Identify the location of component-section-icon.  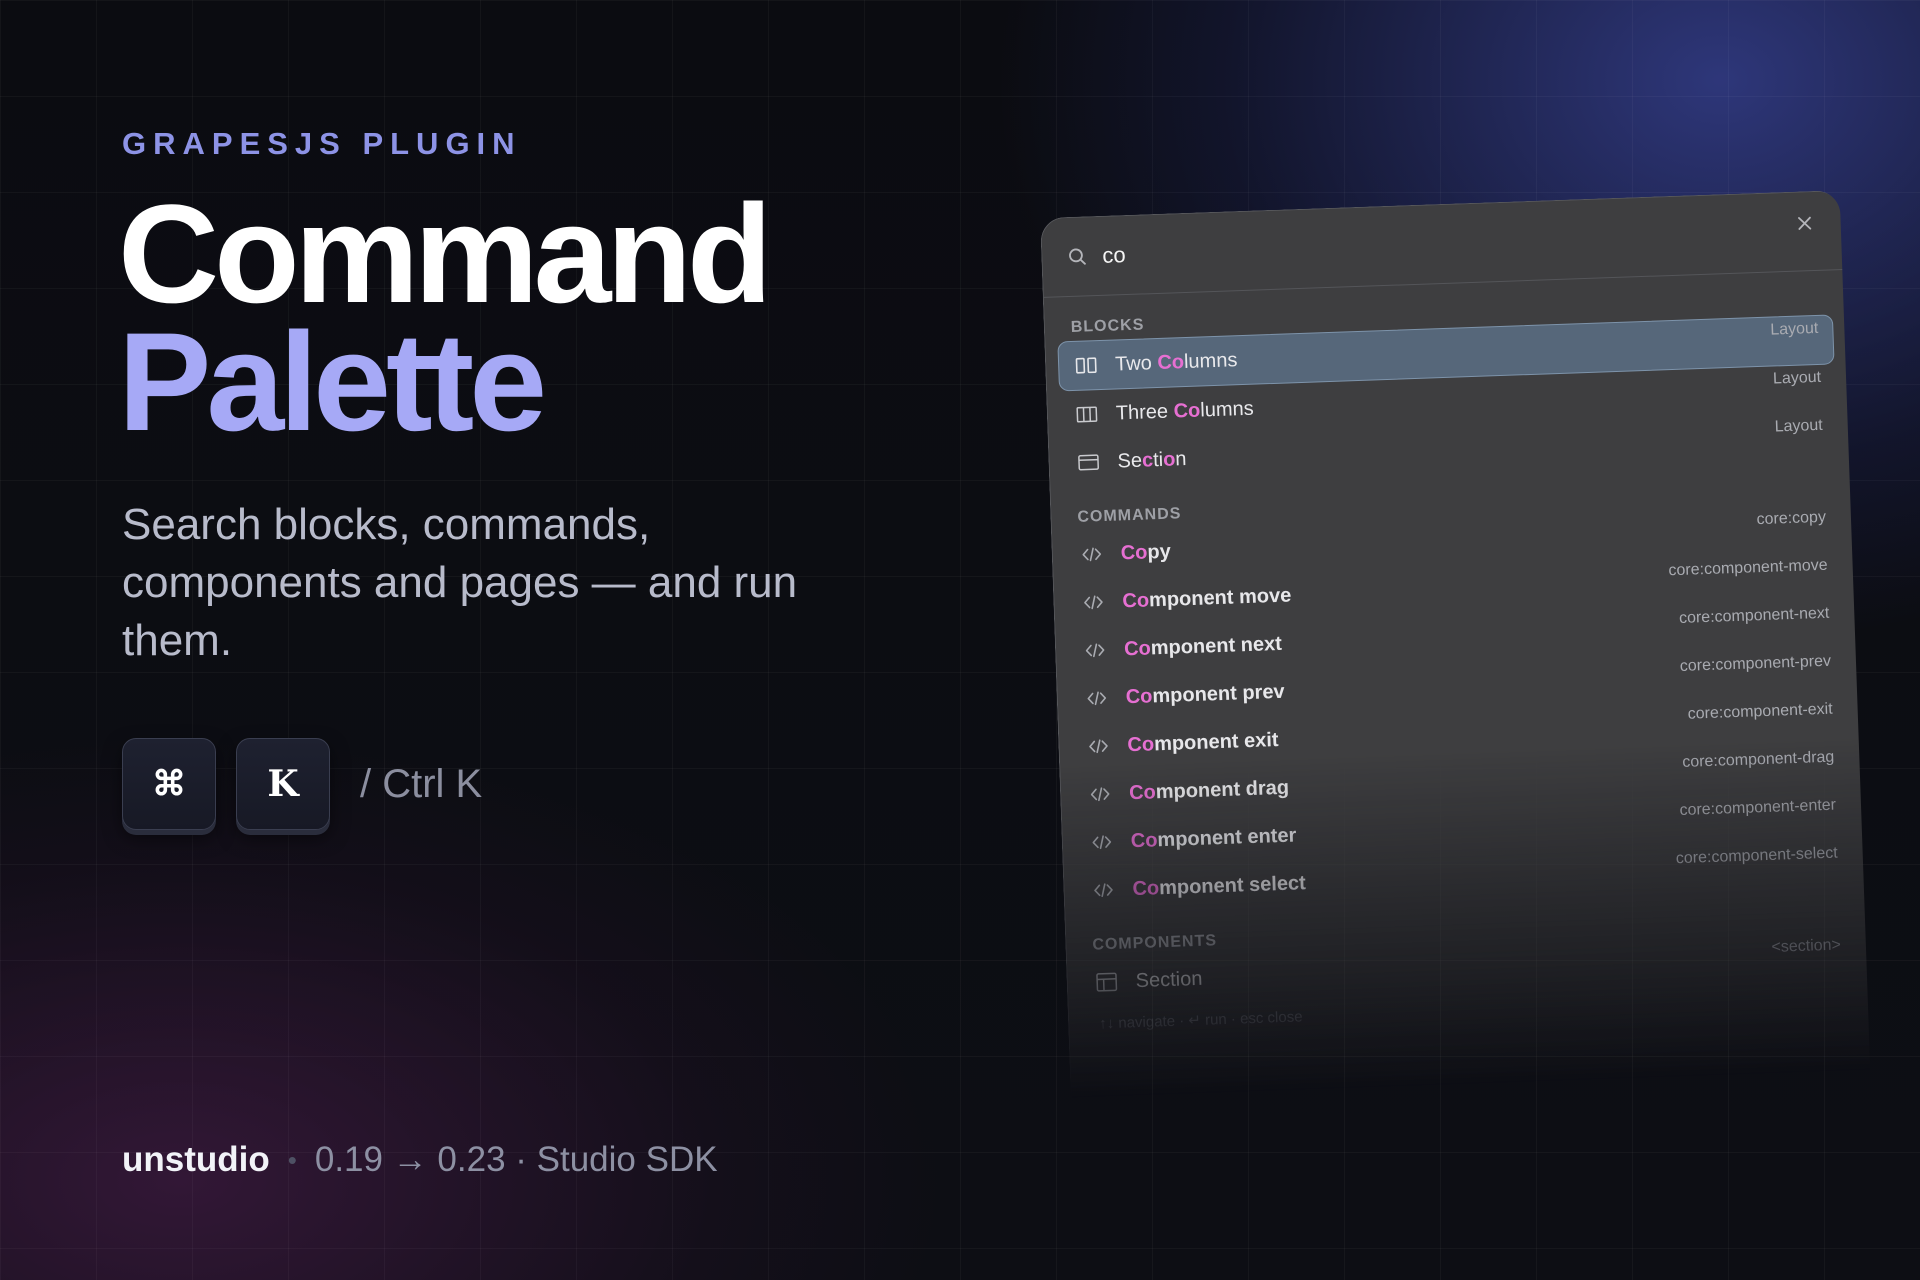
(1106, 982).